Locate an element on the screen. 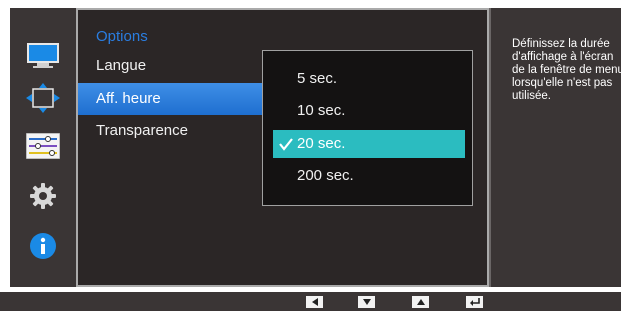 The width and height of the screenshot is (621, 311). option-5-sec: 5 sec. is located at coordinates (369, 79).